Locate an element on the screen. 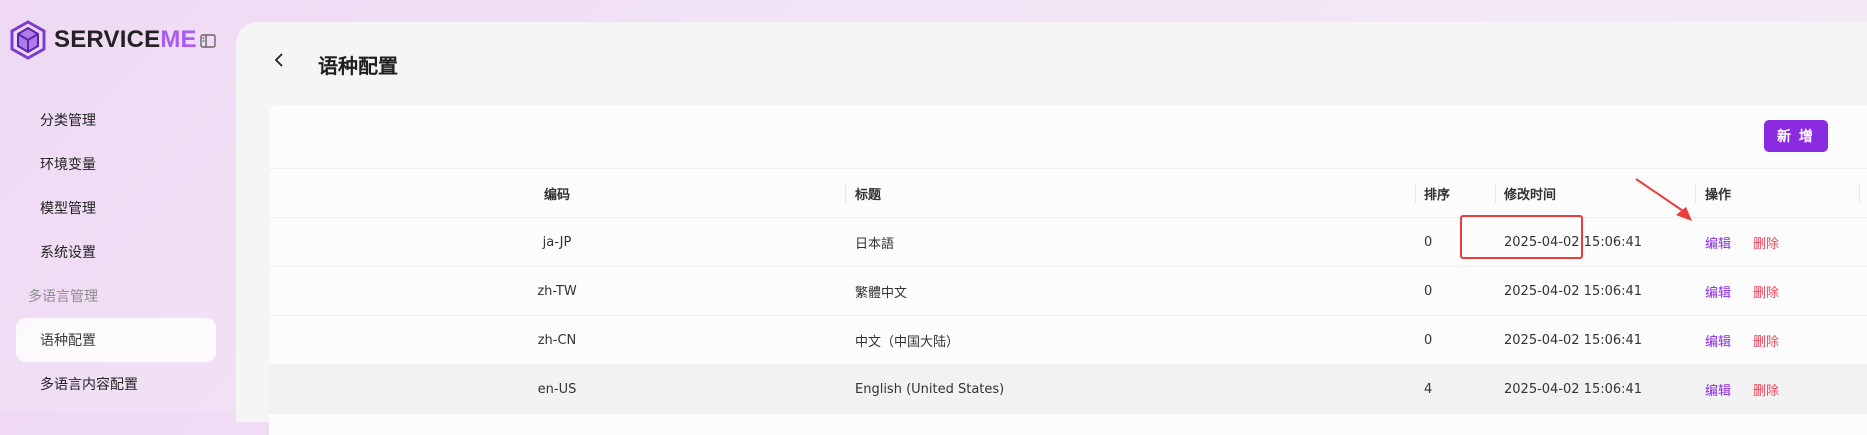 This screenshot has width=1867, height=435. sidebar-item-env-vars: 环境变量 is located at coordinates (116, 164).